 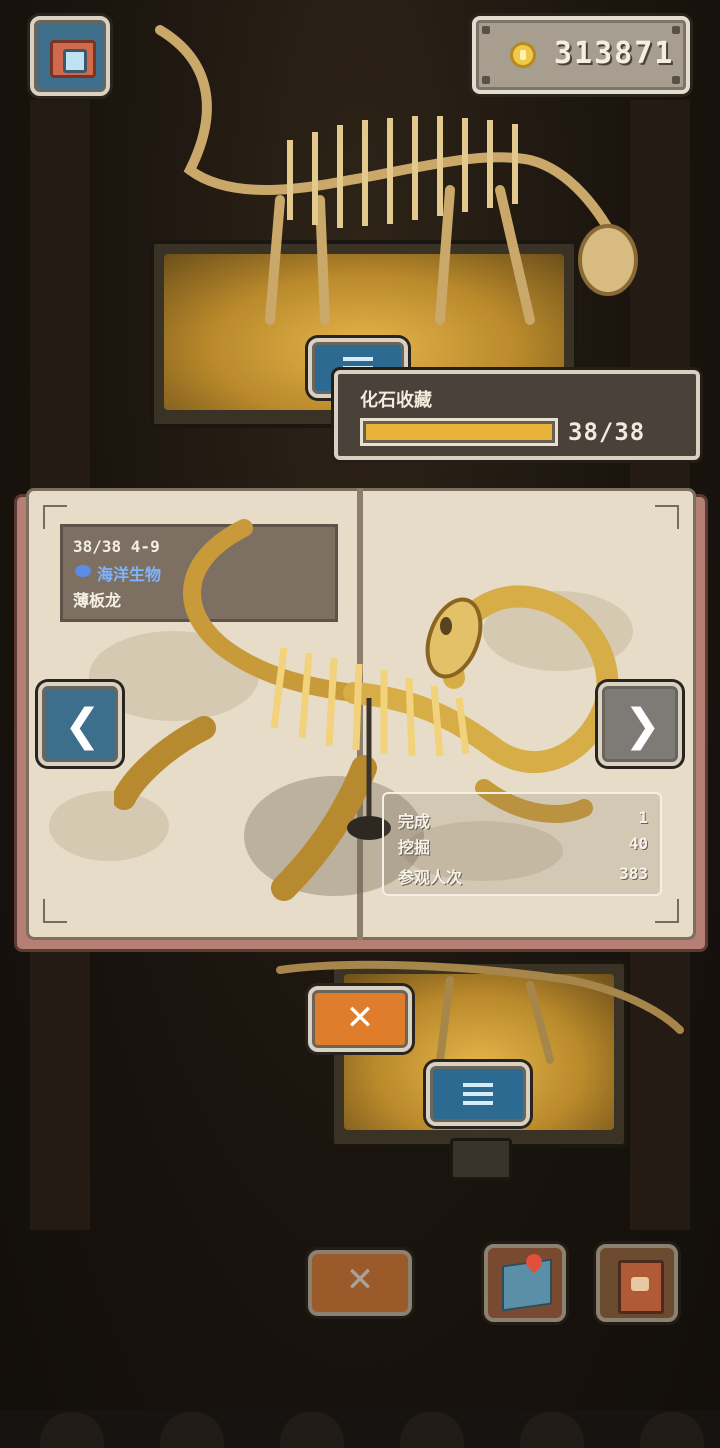 What do you see at coordinates (481, 1159) in the screenshot?
I see `exhibit-plaque` at bounding box center [481, 1159].